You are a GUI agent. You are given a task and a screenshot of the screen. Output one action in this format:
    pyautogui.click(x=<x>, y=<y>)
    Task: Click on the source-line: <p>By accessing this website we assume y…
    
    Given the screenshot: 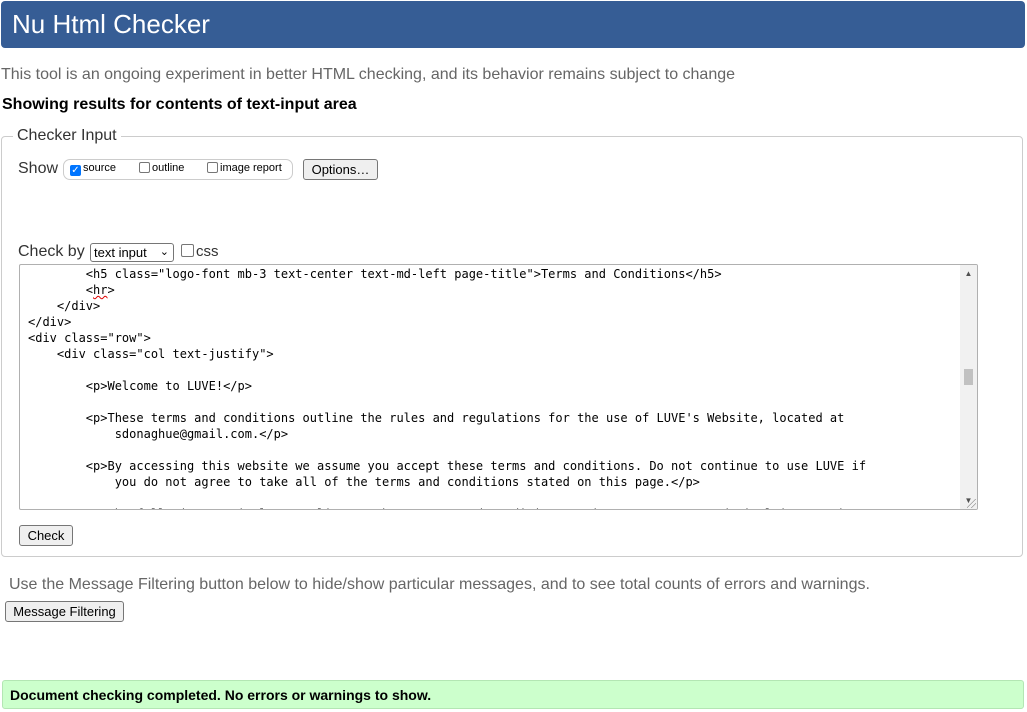 What is the action you would take?
    pyautogui.click(x=447, y=466)
    